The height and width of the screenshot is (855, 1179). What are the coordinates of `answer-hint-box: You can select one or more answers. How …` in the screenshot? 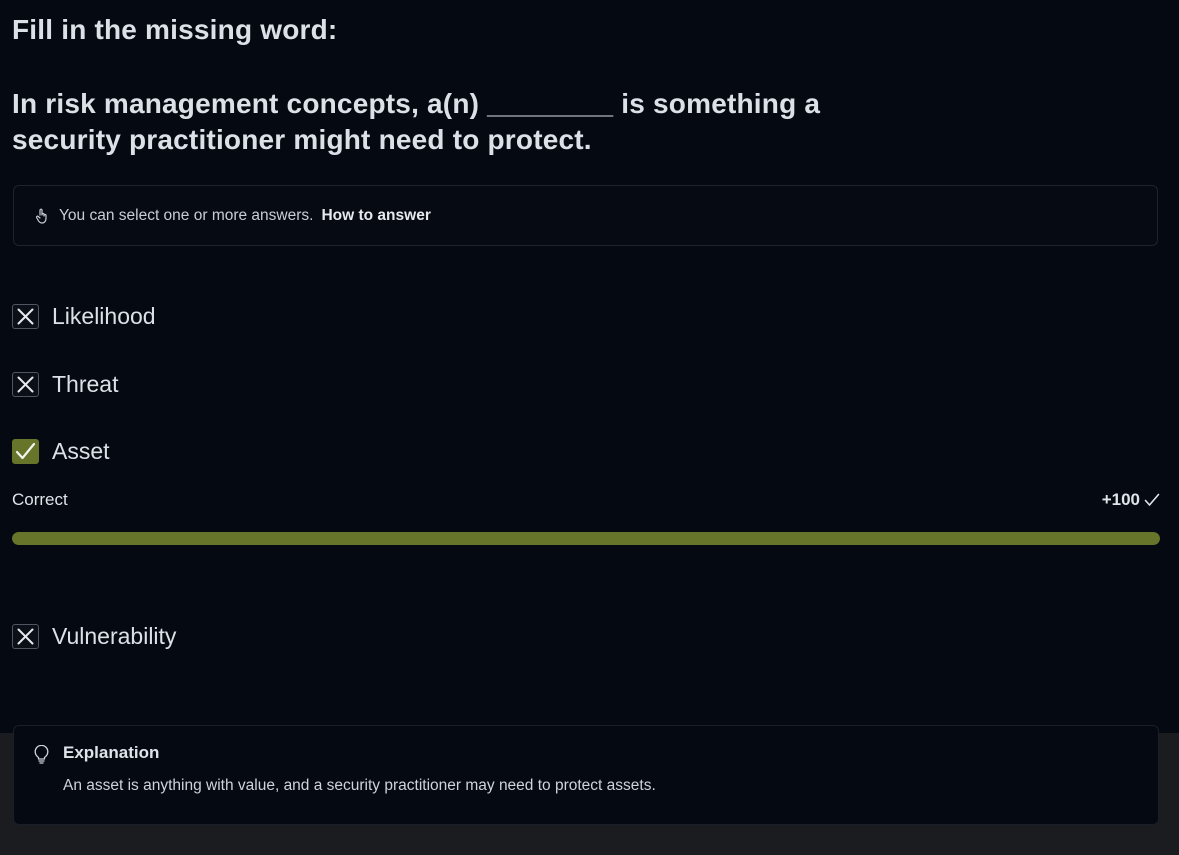 It's located at (585, 215).